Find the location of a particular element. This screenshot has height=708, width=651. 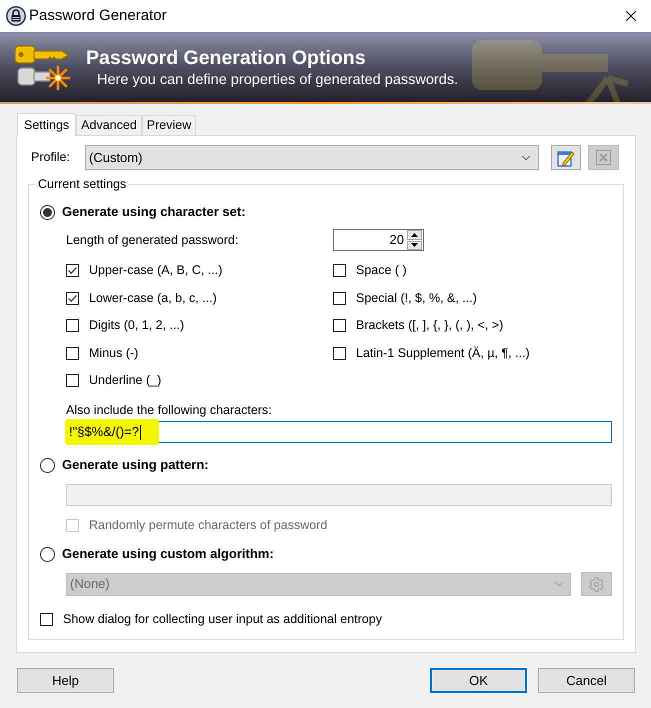

length-spin-box: 20 is located at coordinates (378, 240).